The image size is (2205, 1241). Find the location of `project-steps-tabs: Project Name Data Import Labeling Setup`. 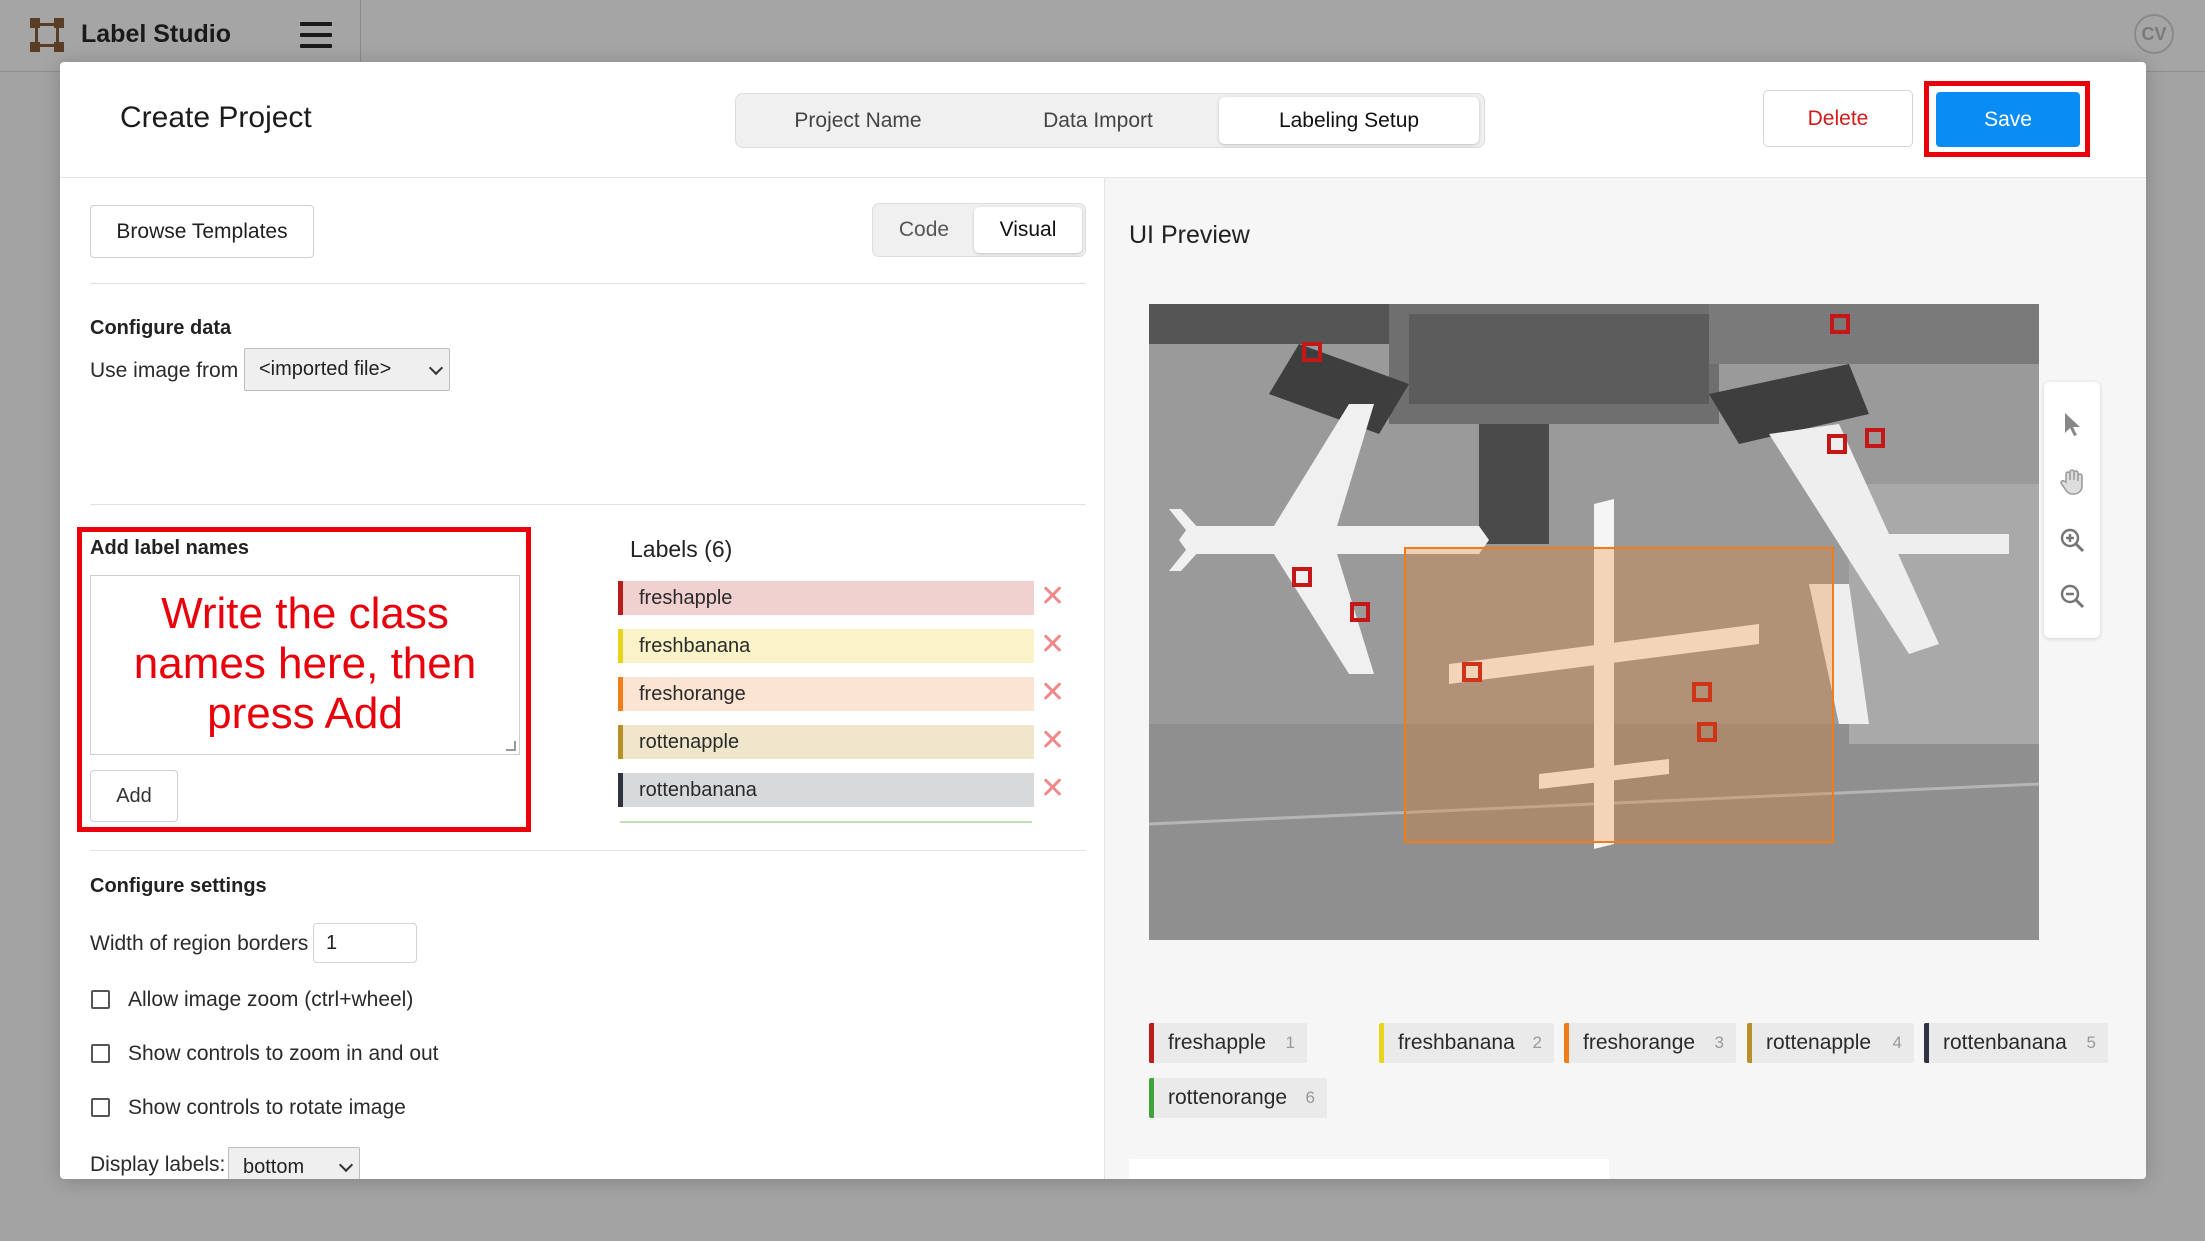

project-steps-tabs: Project Name Data Import Labeling Setup is located at coordinates (1110, 120).